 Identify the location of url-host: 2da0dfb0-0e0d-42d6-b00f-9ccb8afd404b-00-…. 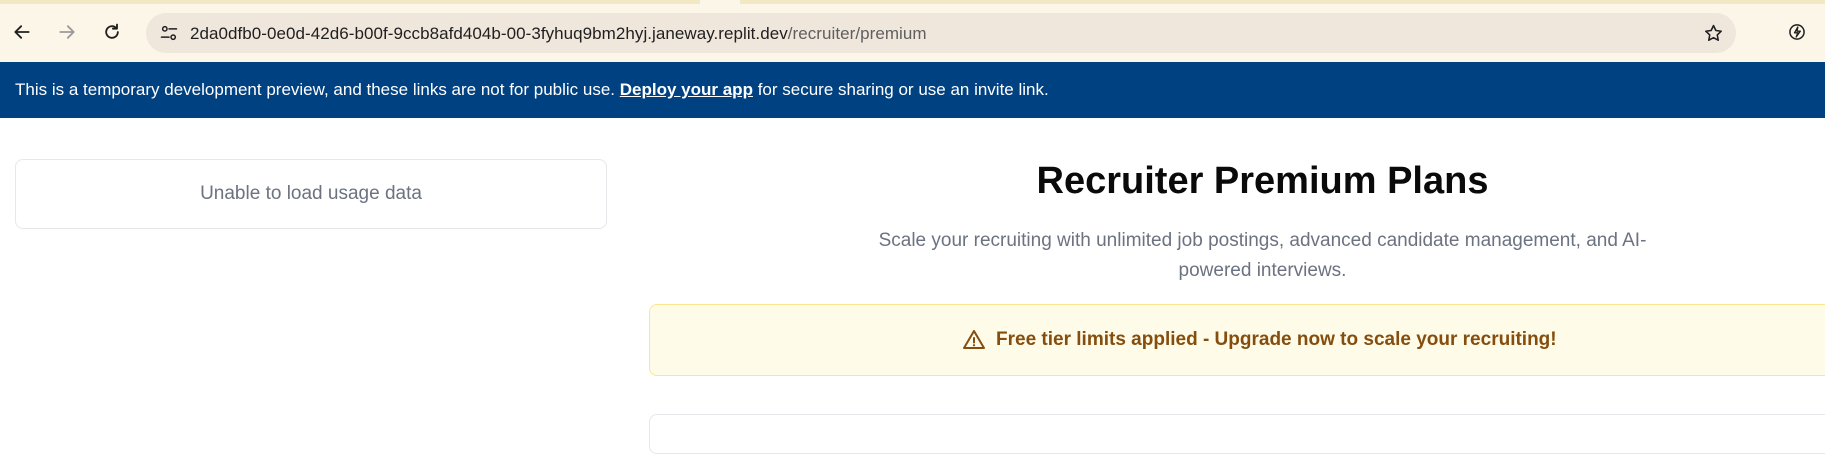
(489, 33).